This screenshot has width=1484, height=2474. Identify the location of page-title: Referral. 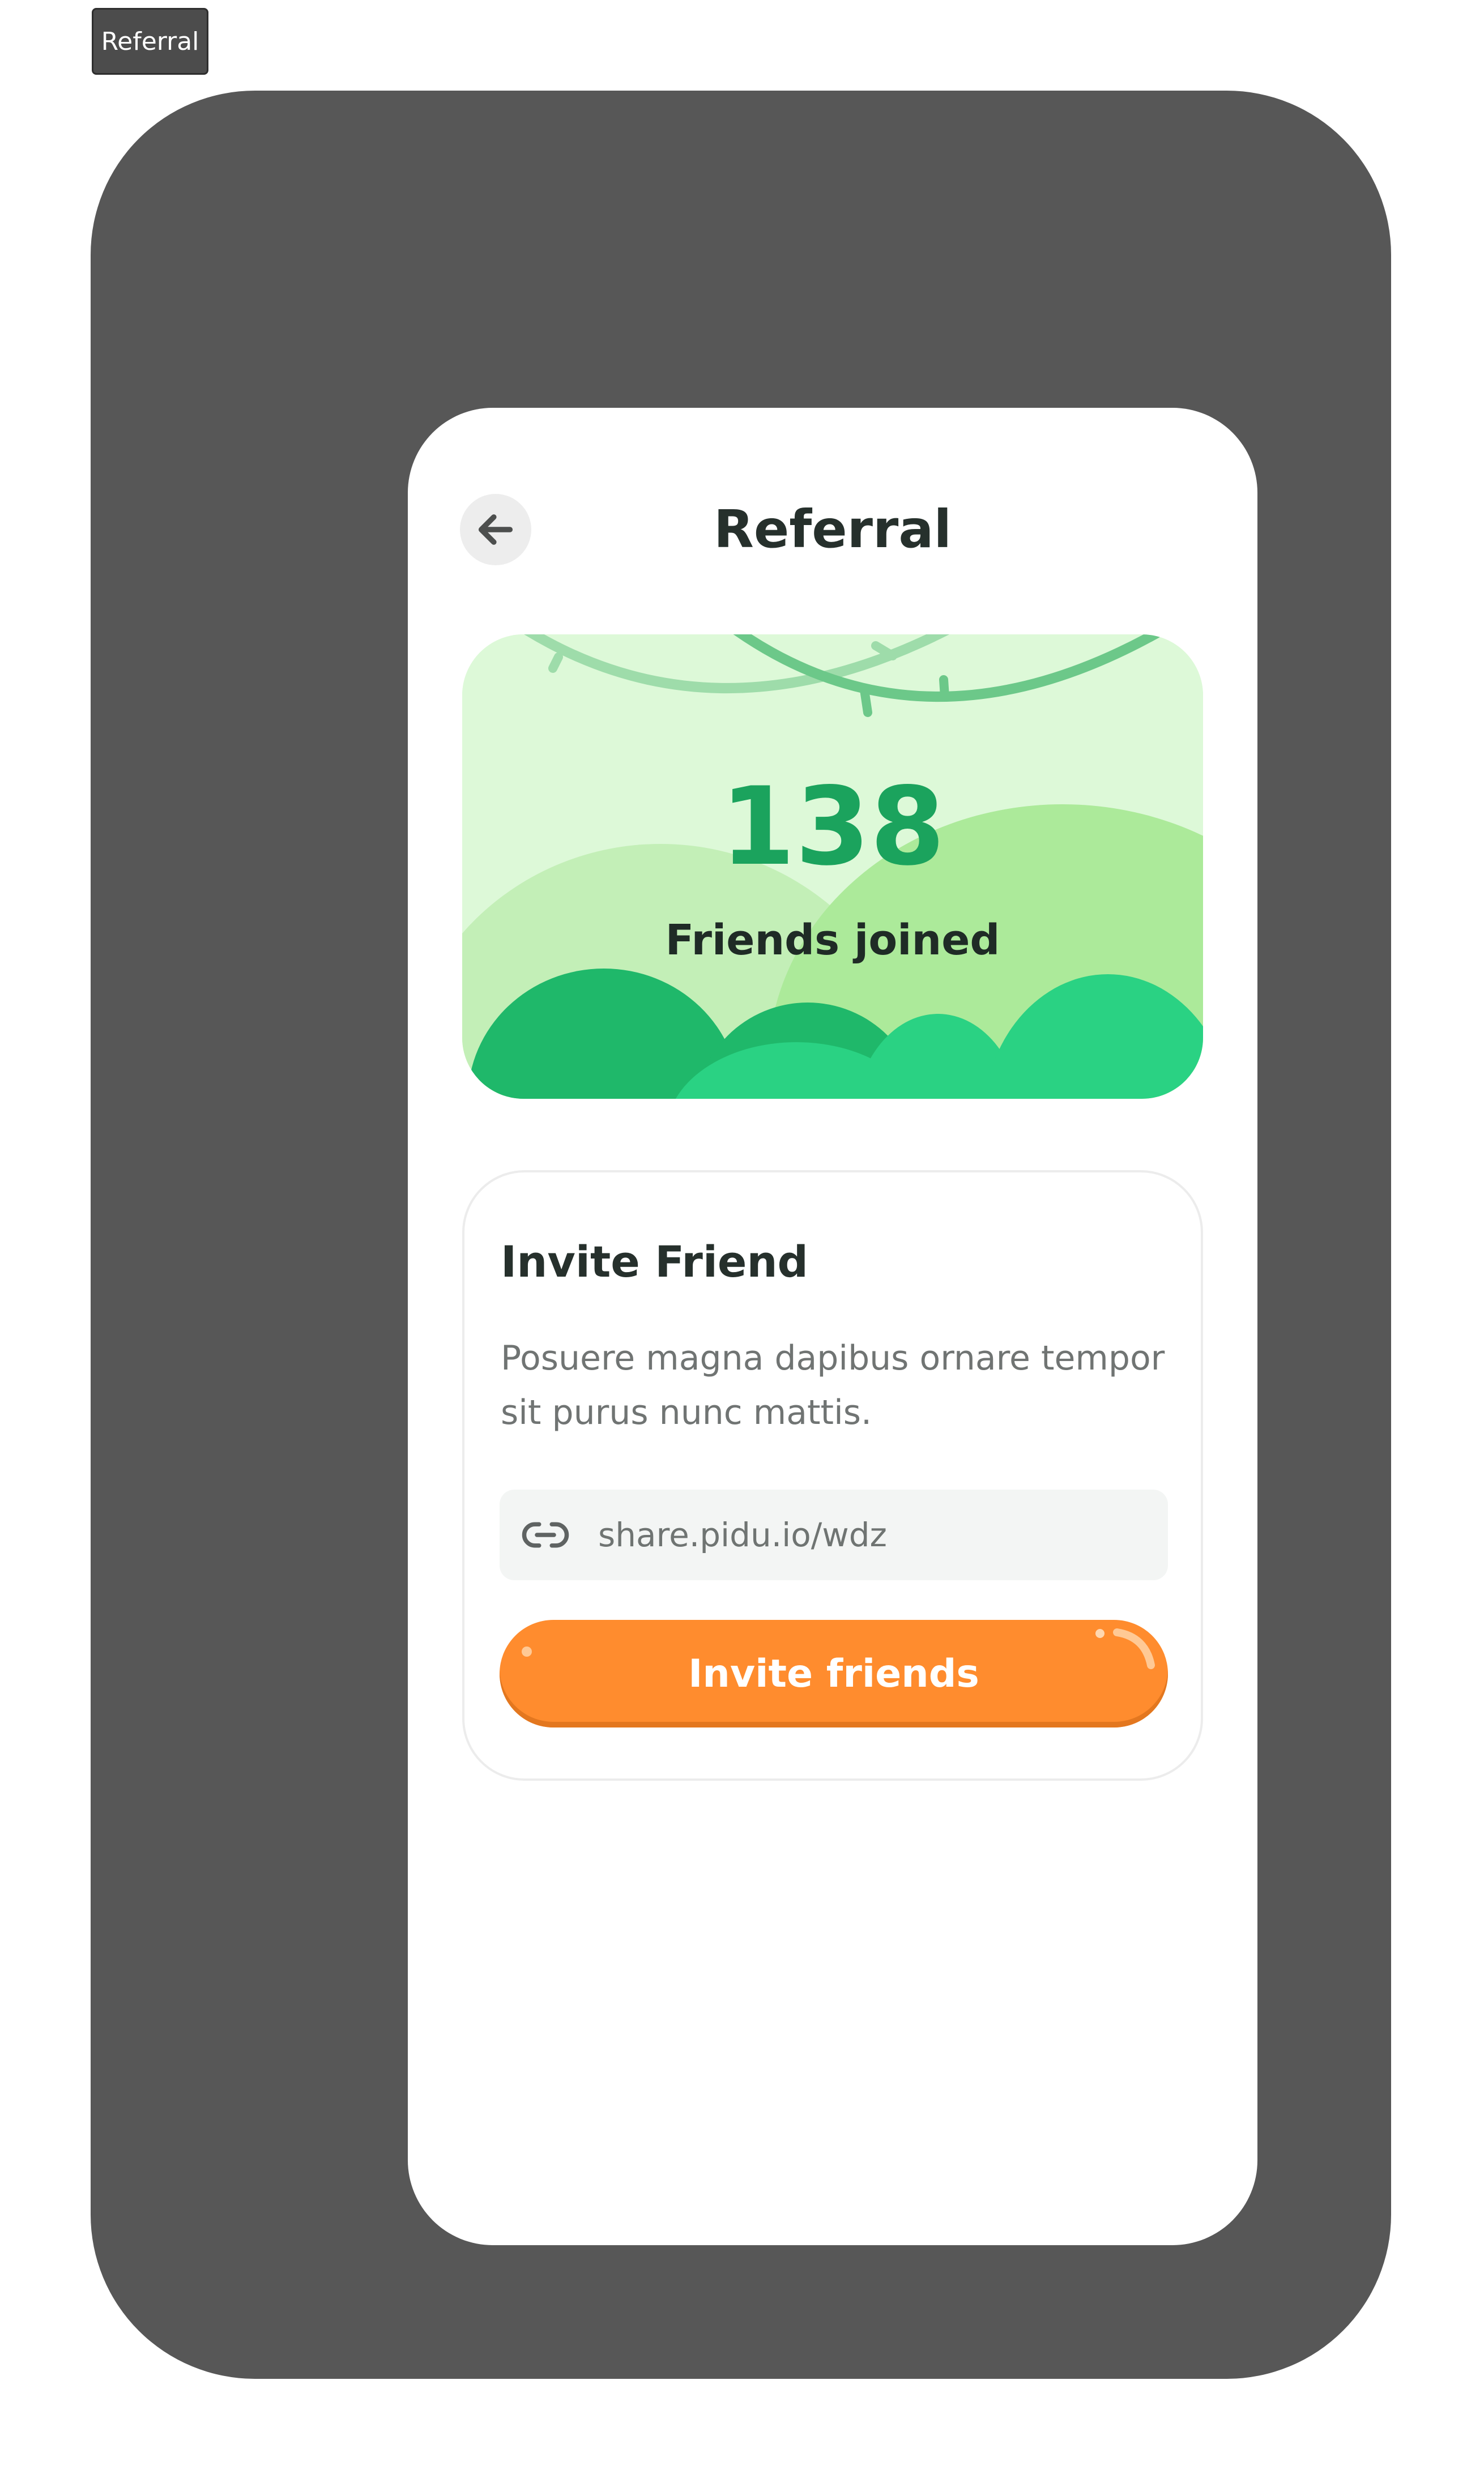
(833, 529).